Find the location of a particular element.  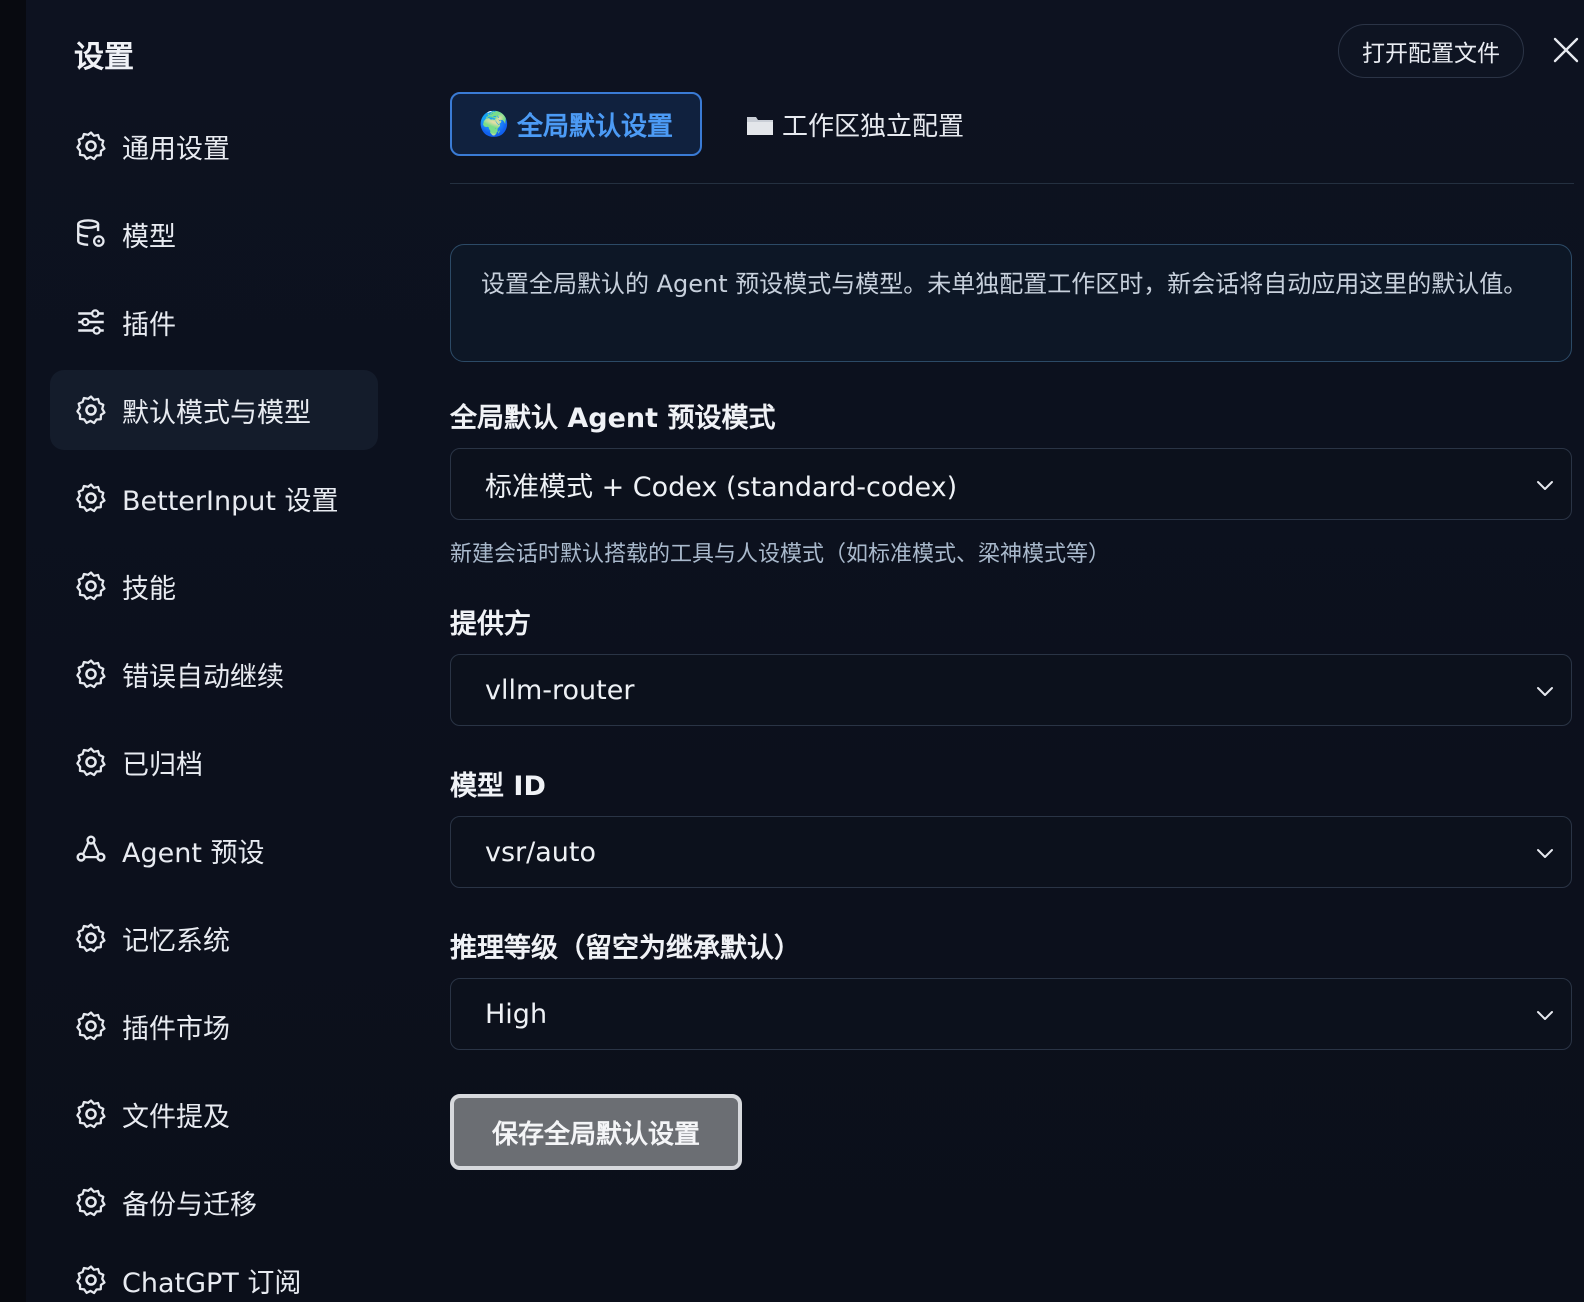

reasoning-level-select: High is located at coordinates (1011, 1014).